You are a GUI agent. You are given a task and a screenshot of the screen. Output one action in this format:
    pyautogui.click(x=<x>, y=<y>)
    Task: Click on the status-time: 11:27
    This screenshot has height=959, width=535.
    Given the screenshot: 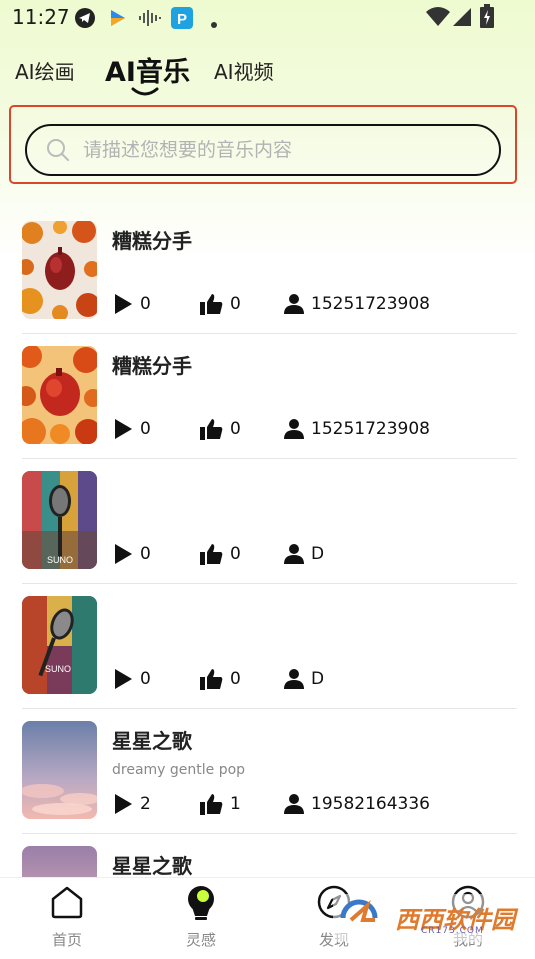 What is the action you would take?
    pyautogui.click(x=41, y=17)
    